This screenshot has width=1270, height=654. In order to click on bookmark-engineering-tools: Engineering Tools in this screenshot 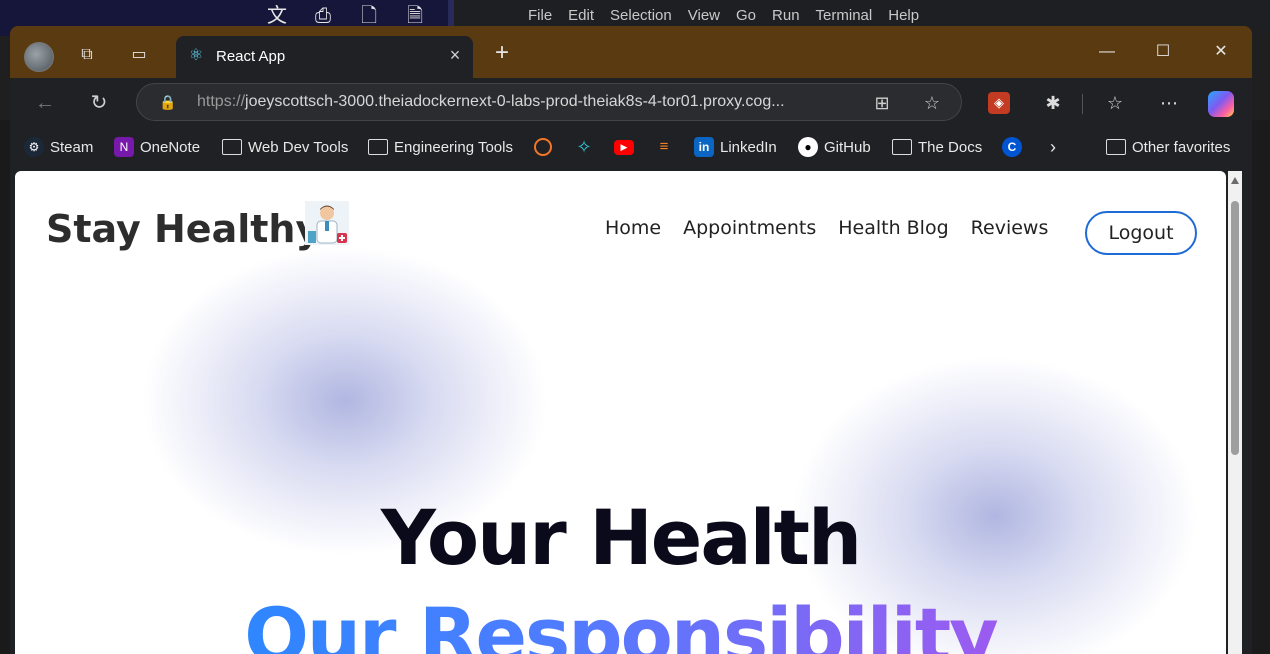, I will do `click(440, 147)`.